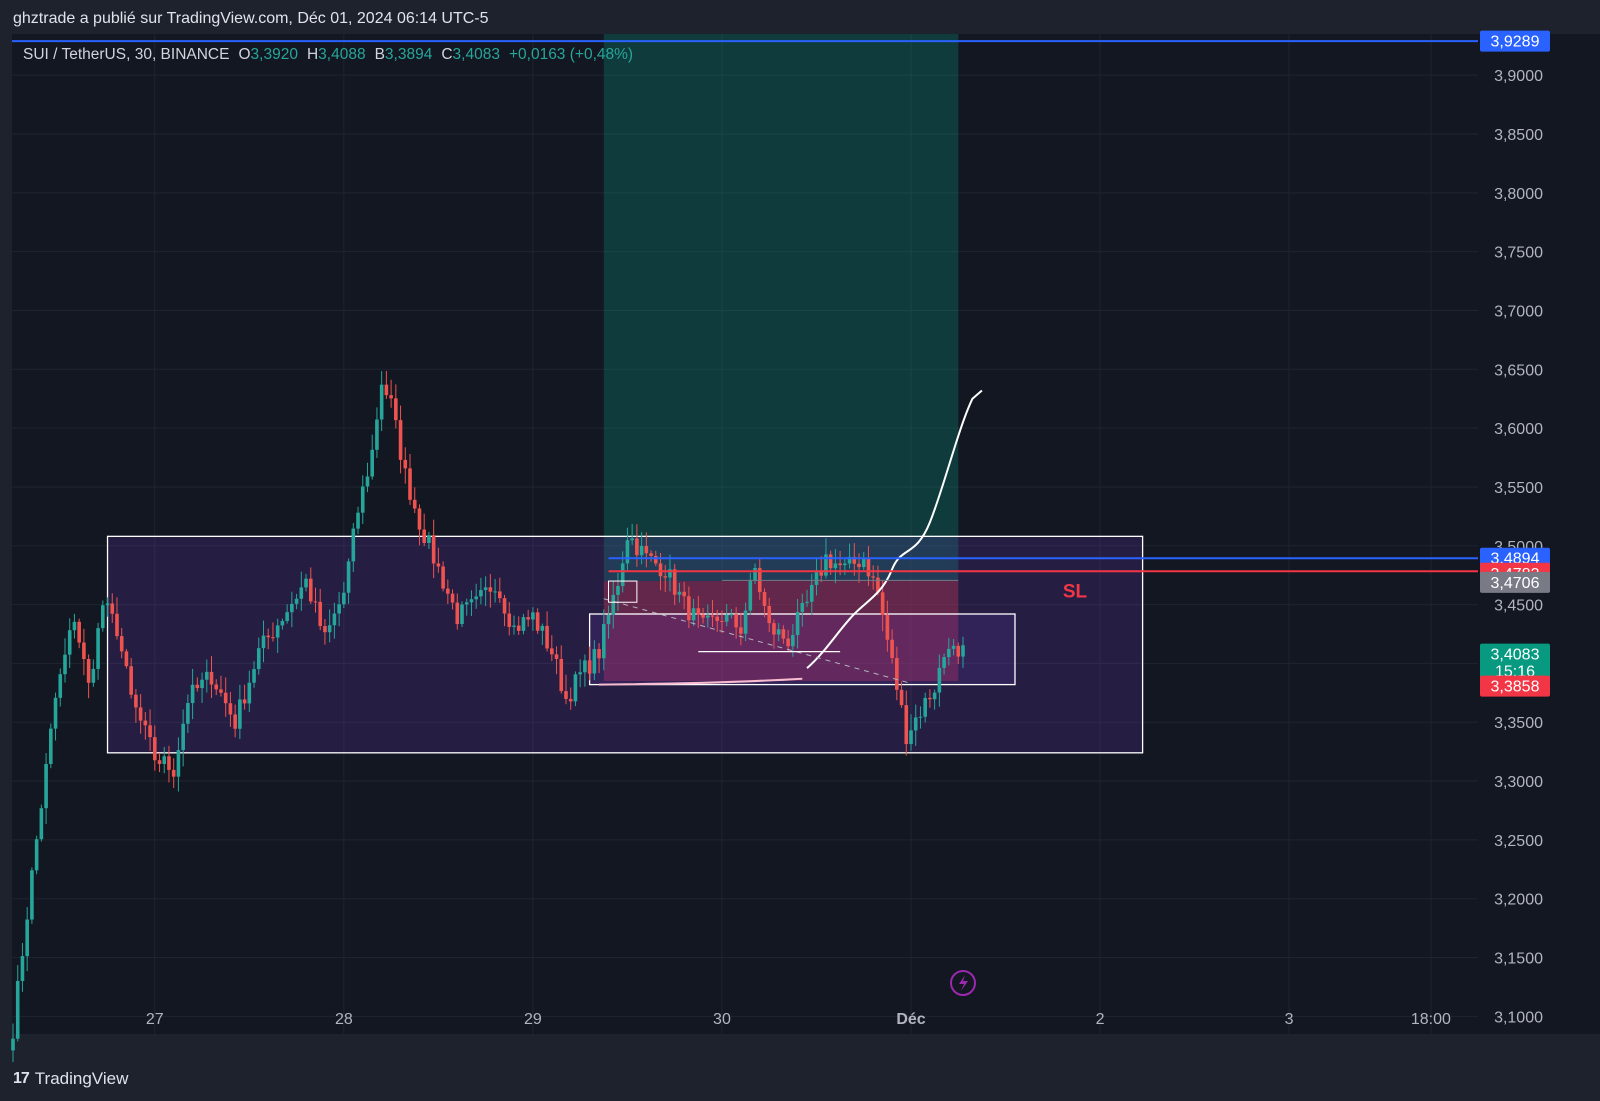  I want to click on time-tick-label: 29, so click(533, 1019).